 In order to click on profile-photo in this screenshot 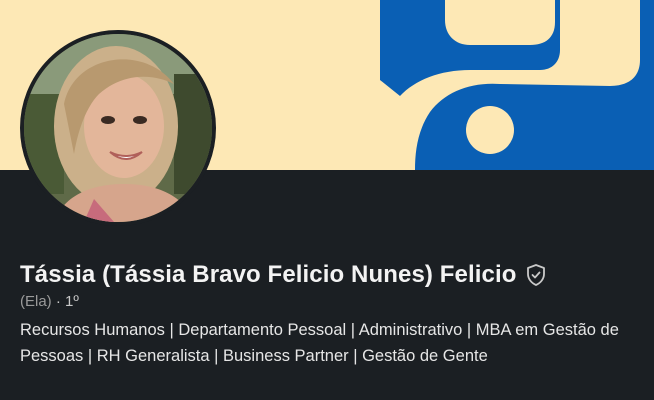, I will do `click(118, 128)`.